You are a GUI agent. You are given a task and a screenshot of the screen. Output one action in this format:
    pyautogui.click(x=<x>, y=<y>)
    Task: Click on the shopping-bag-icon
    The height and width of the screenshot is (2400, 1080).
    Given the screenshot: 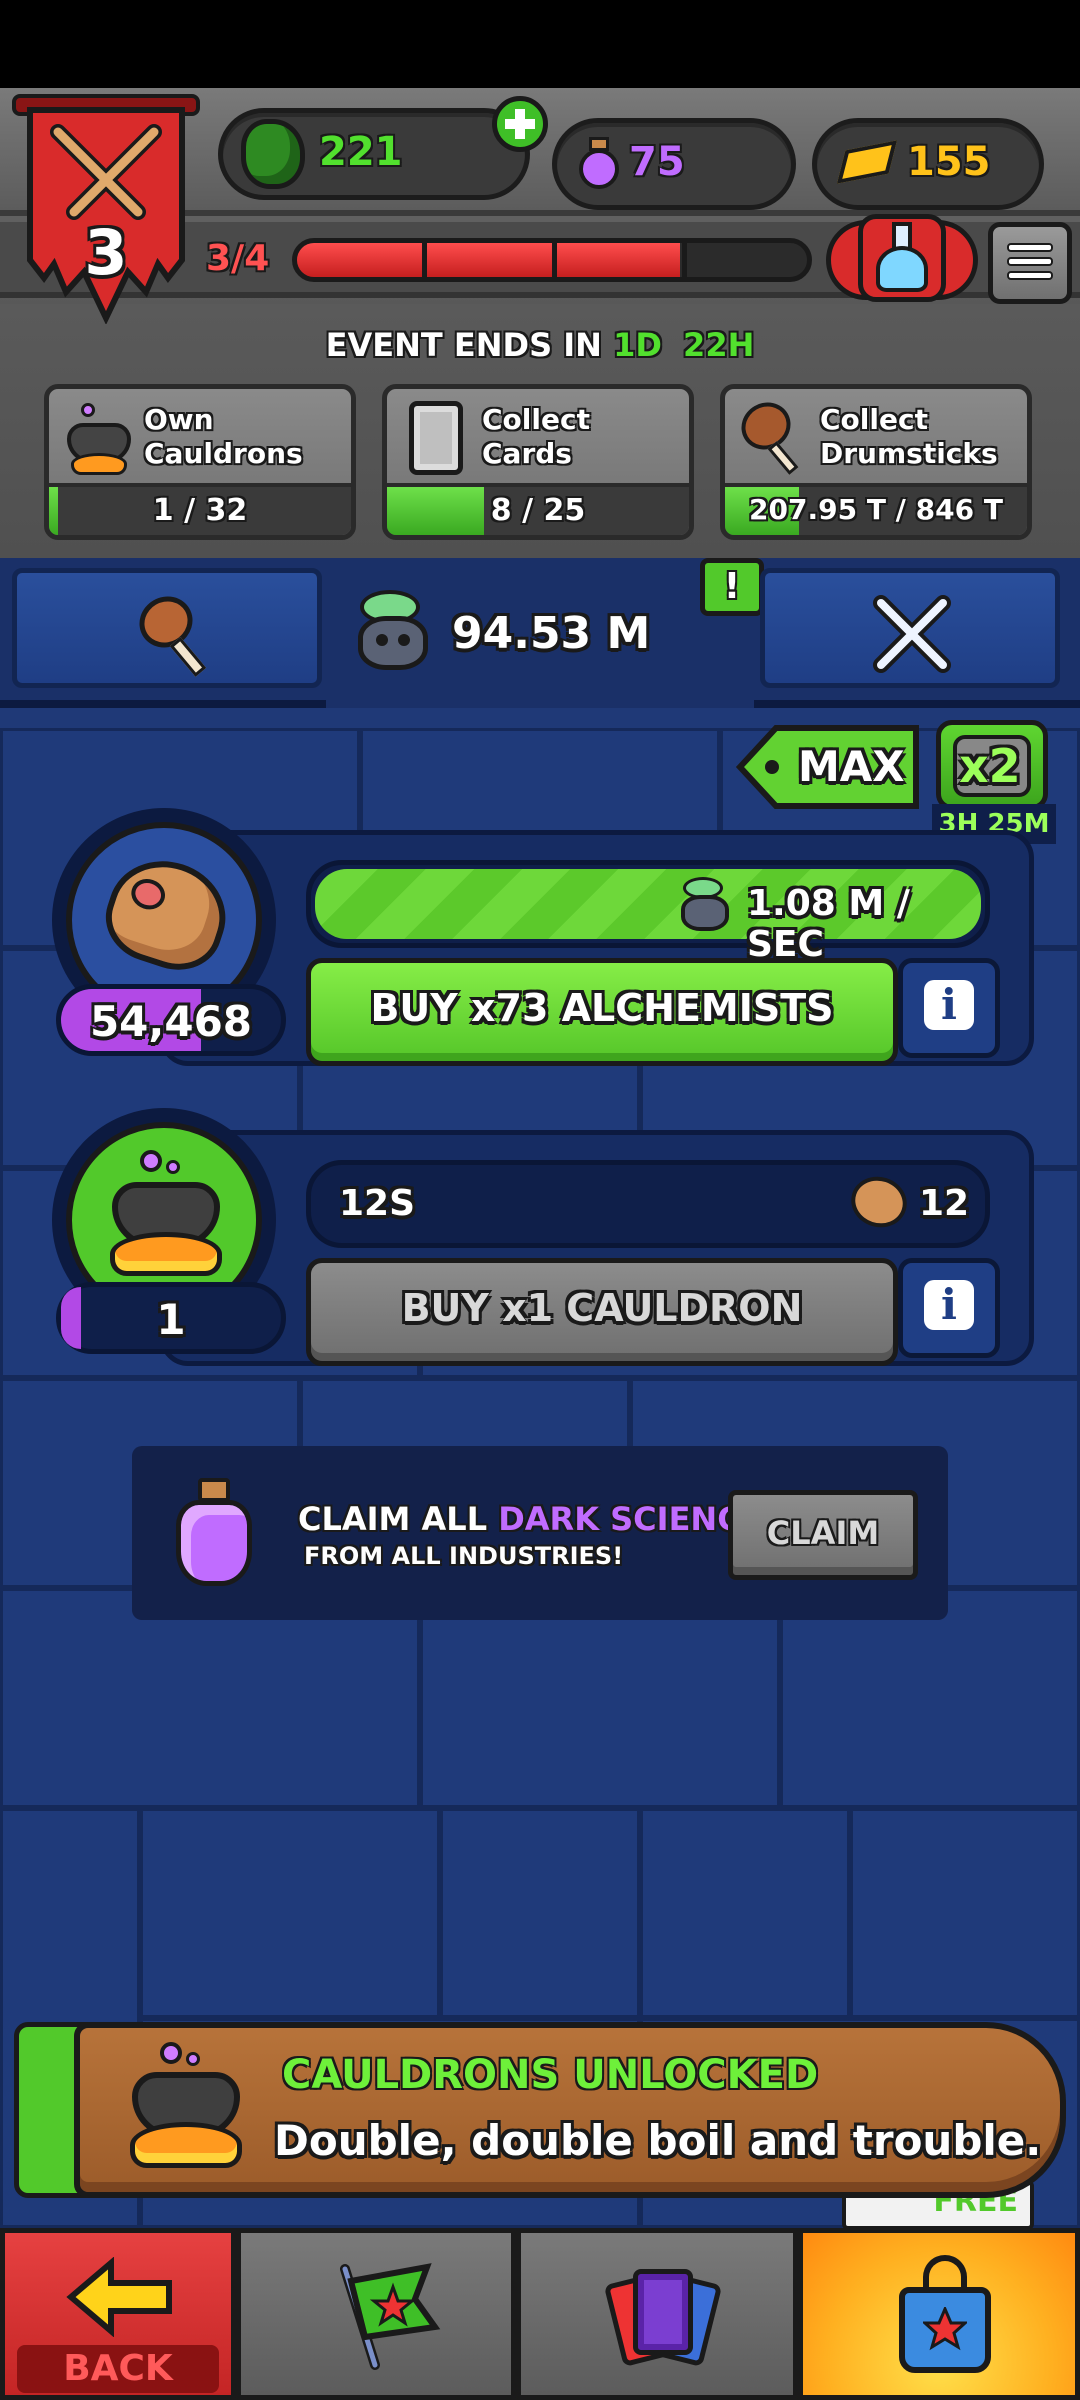 What is the action you would take?
    pyautogui.click(x=945, y=2315)
    